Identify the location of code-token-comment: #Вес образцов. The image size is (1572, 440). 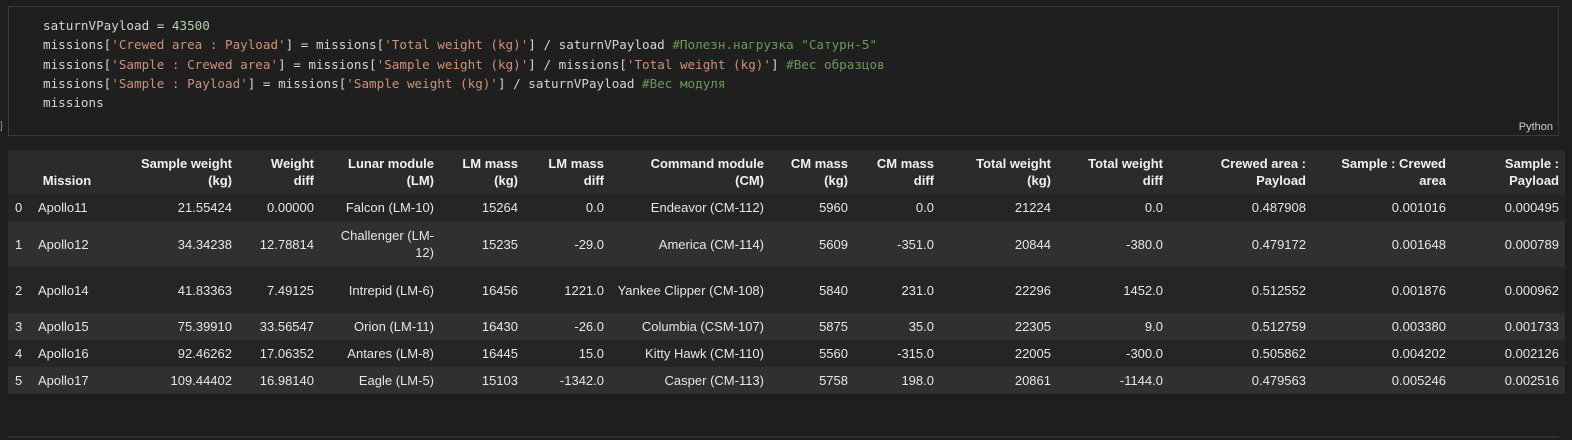
(835, 64).